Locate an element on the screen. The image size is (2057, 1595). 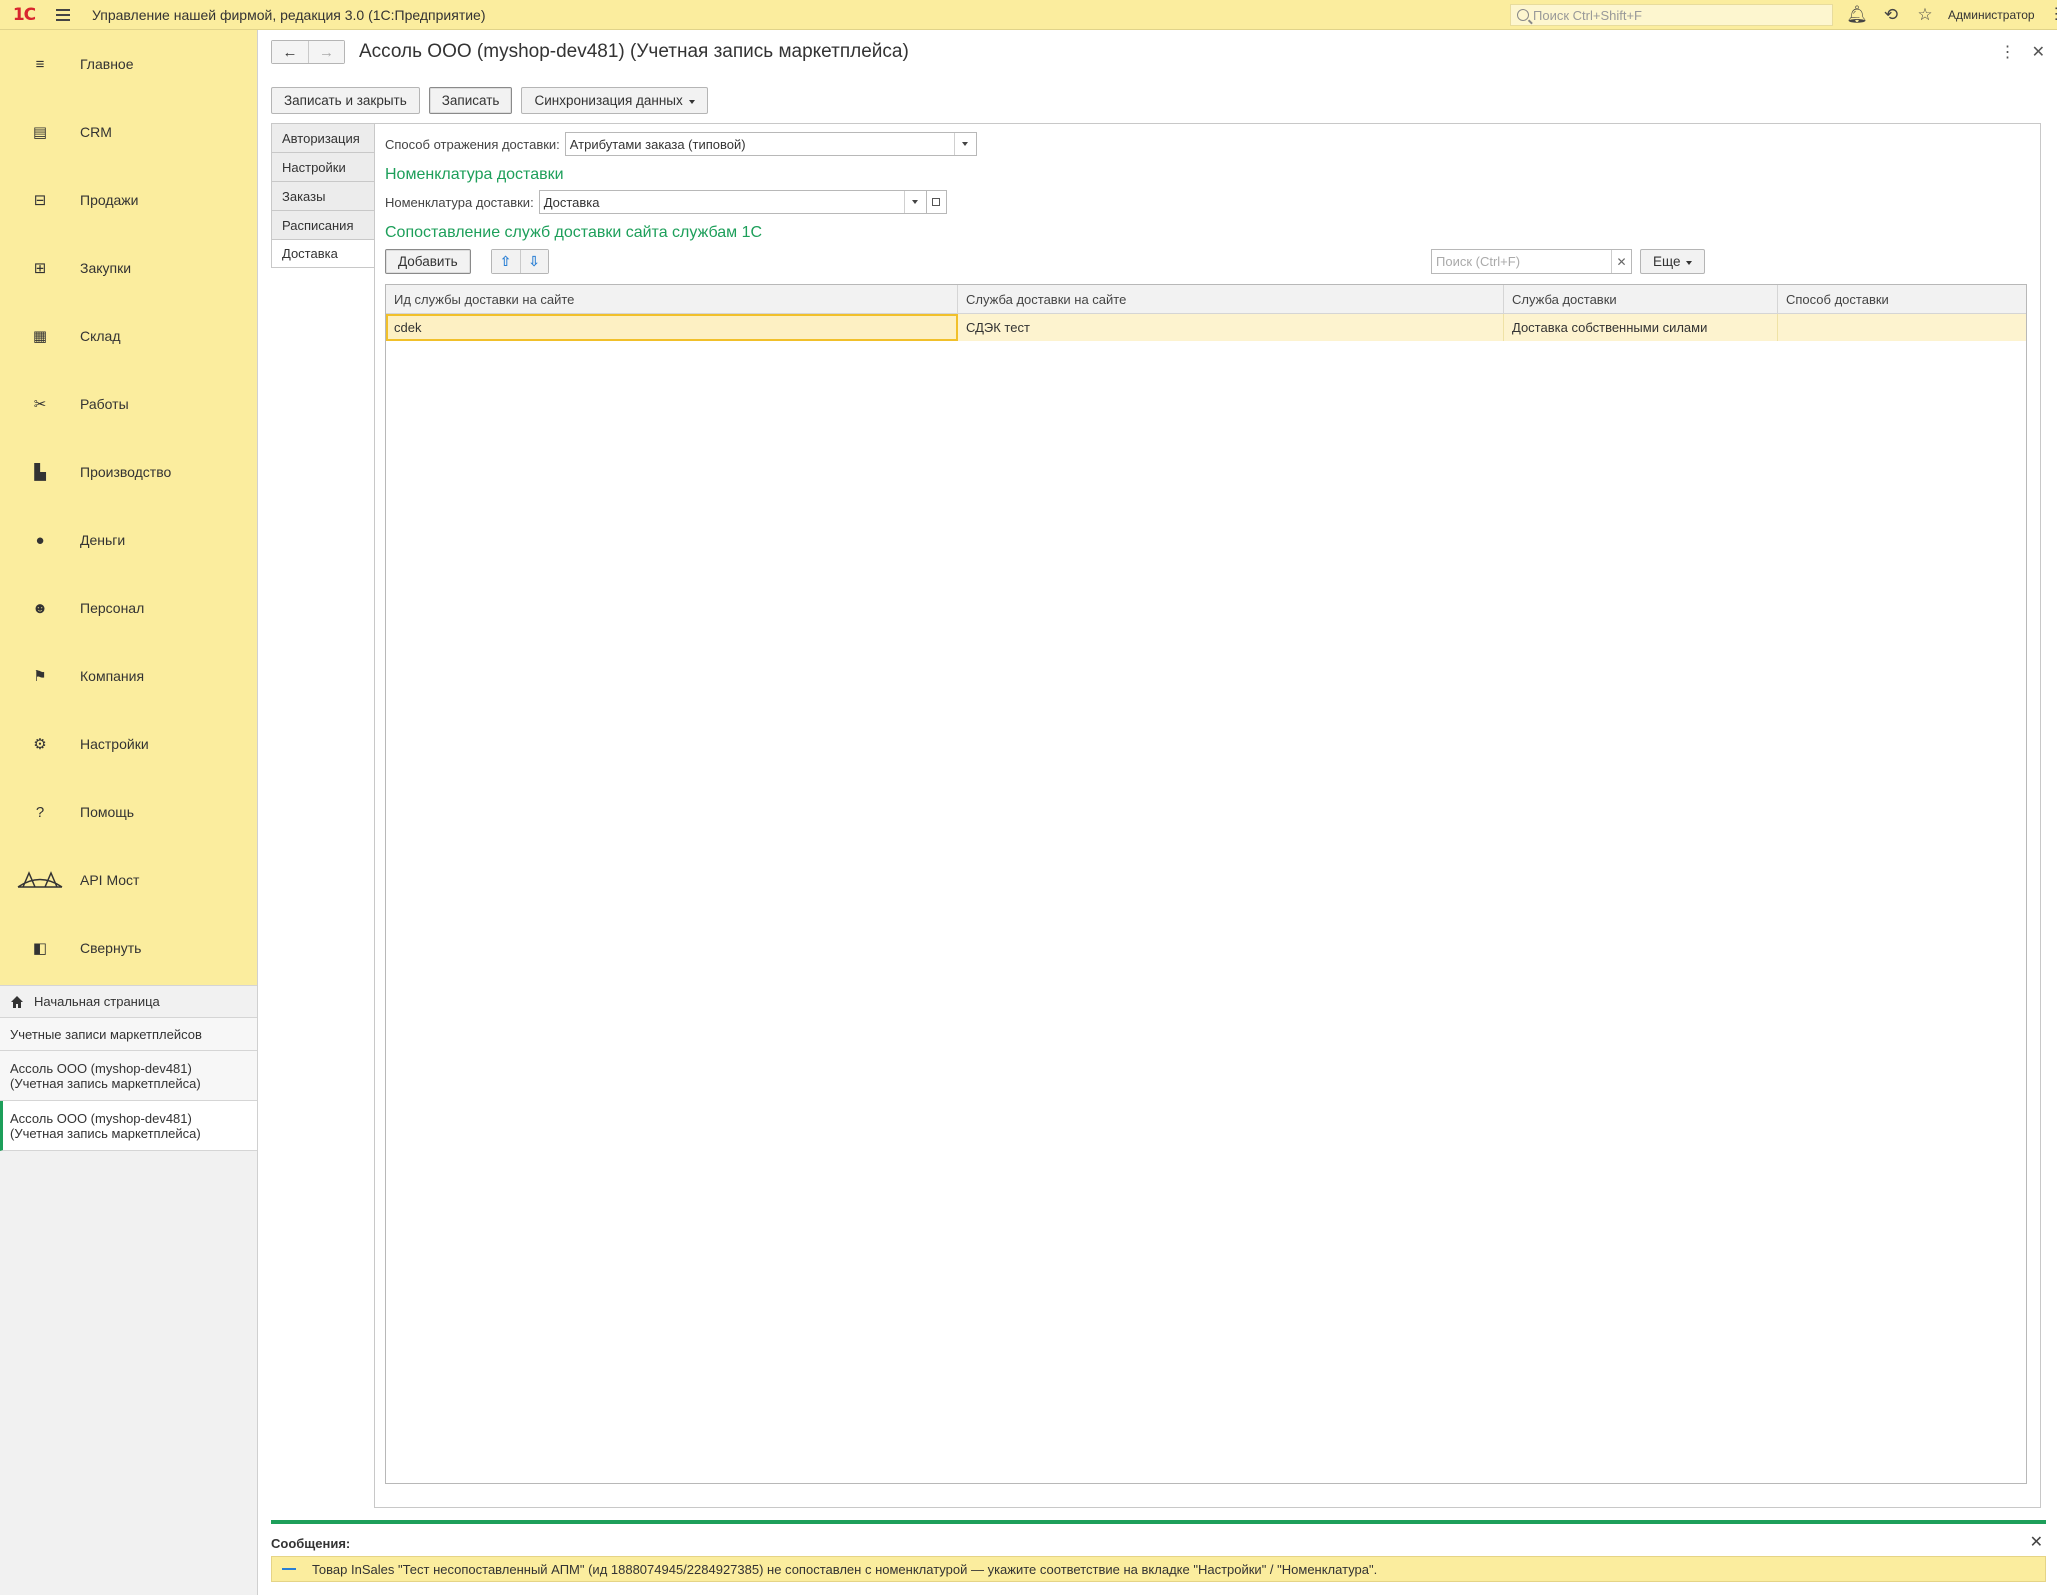
forward-arrow-icon: → is located at coordinates (326, 52).